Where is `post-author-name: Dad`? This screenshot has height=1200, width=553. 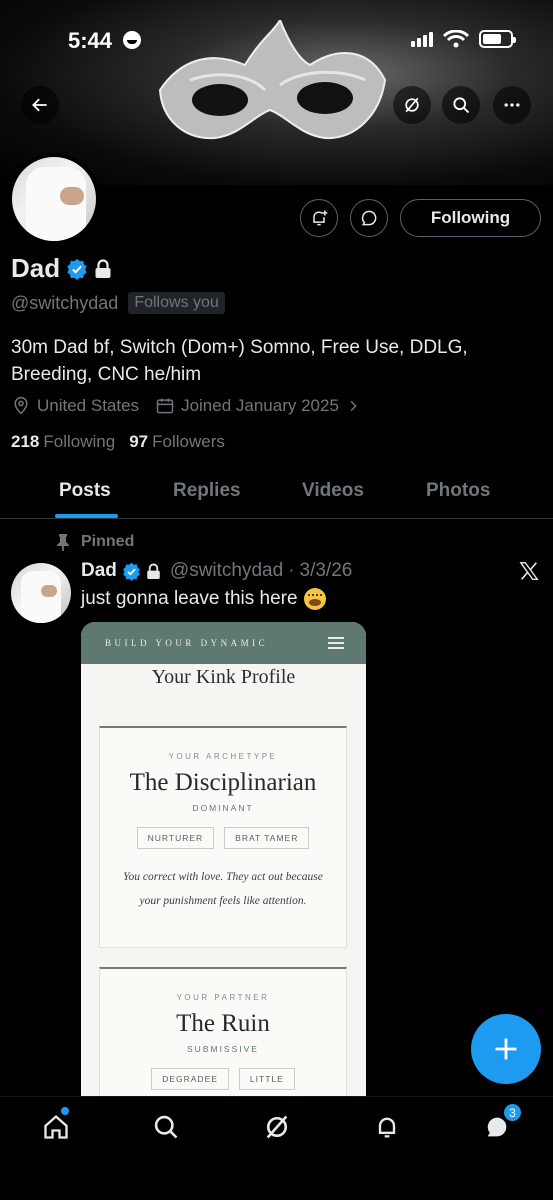
post-author-name: Dad is located at coordinates (99, 571).